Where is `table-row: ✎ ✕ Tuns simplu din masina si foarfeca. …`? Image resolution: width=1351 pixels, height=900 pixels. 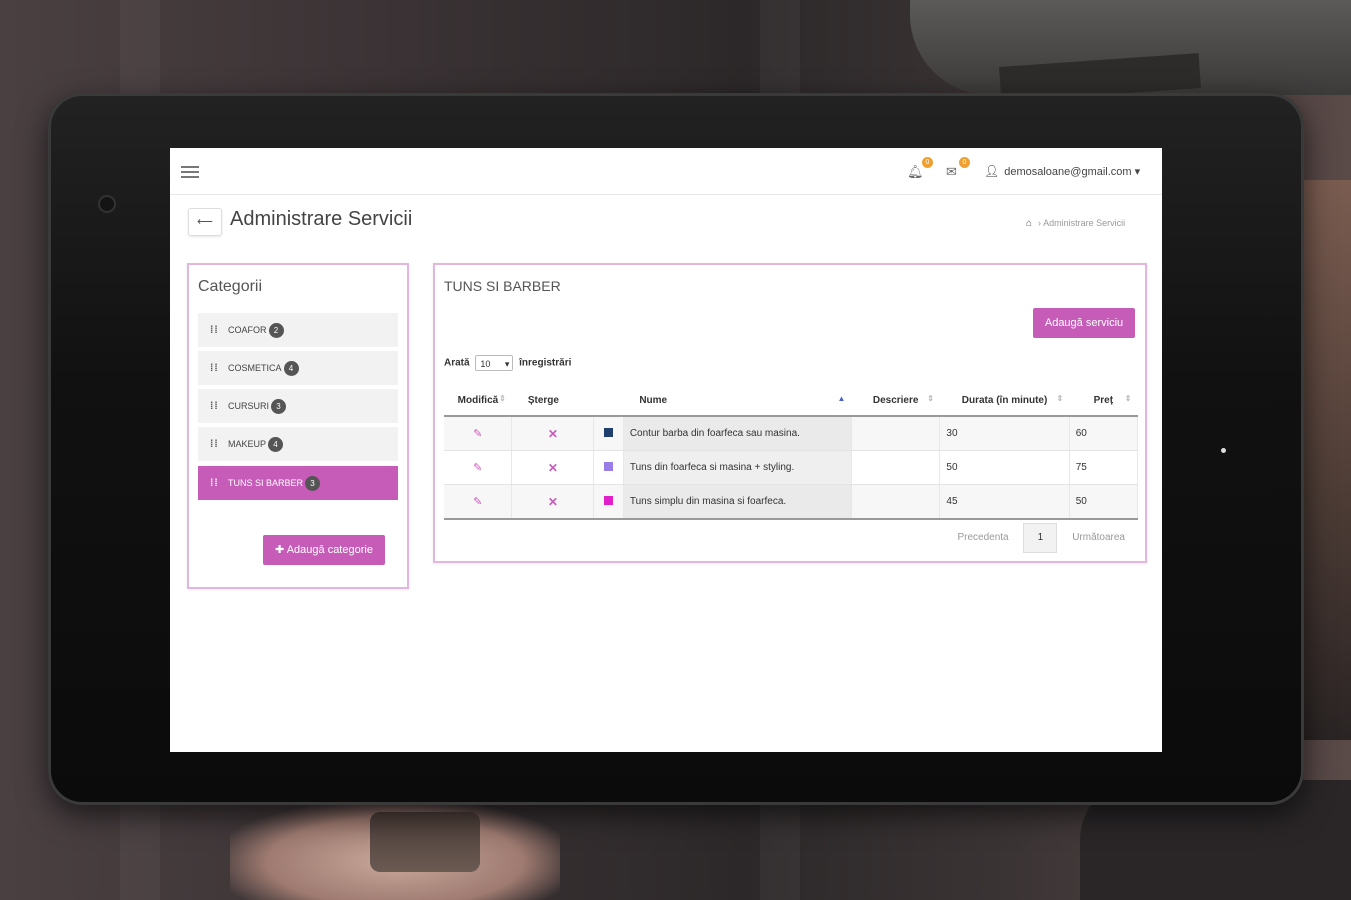 table-row: ✎ ✕ Tuns simplu din masina si foarfeca. … is located at coordinates (791, 502).